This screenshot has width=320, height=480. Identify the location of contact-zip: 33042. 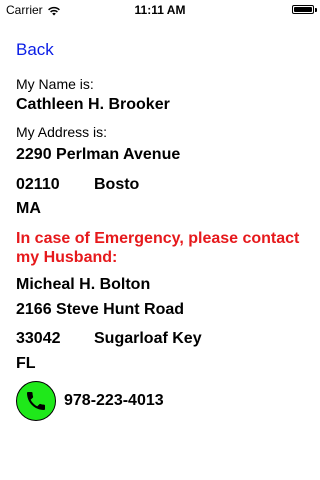
(38, 338).